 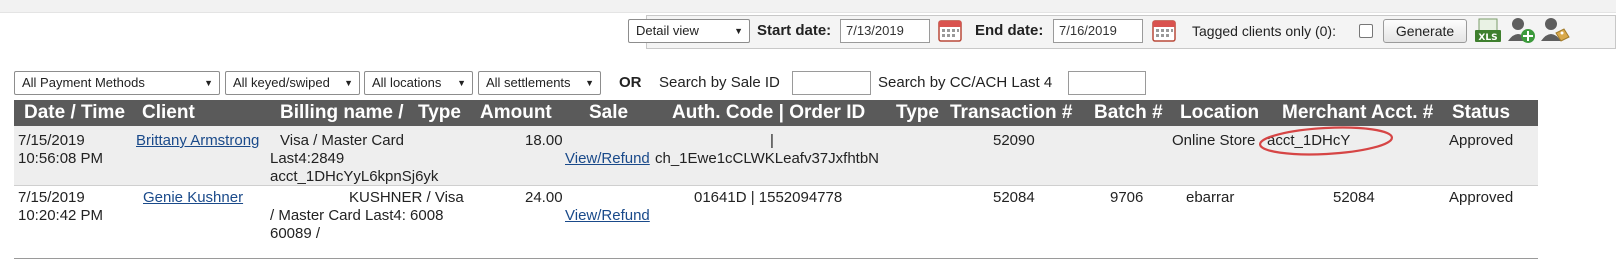 I want to click on column-header-auth-order-id: Auth. Code | Order ID, so click(x=768, y=113).